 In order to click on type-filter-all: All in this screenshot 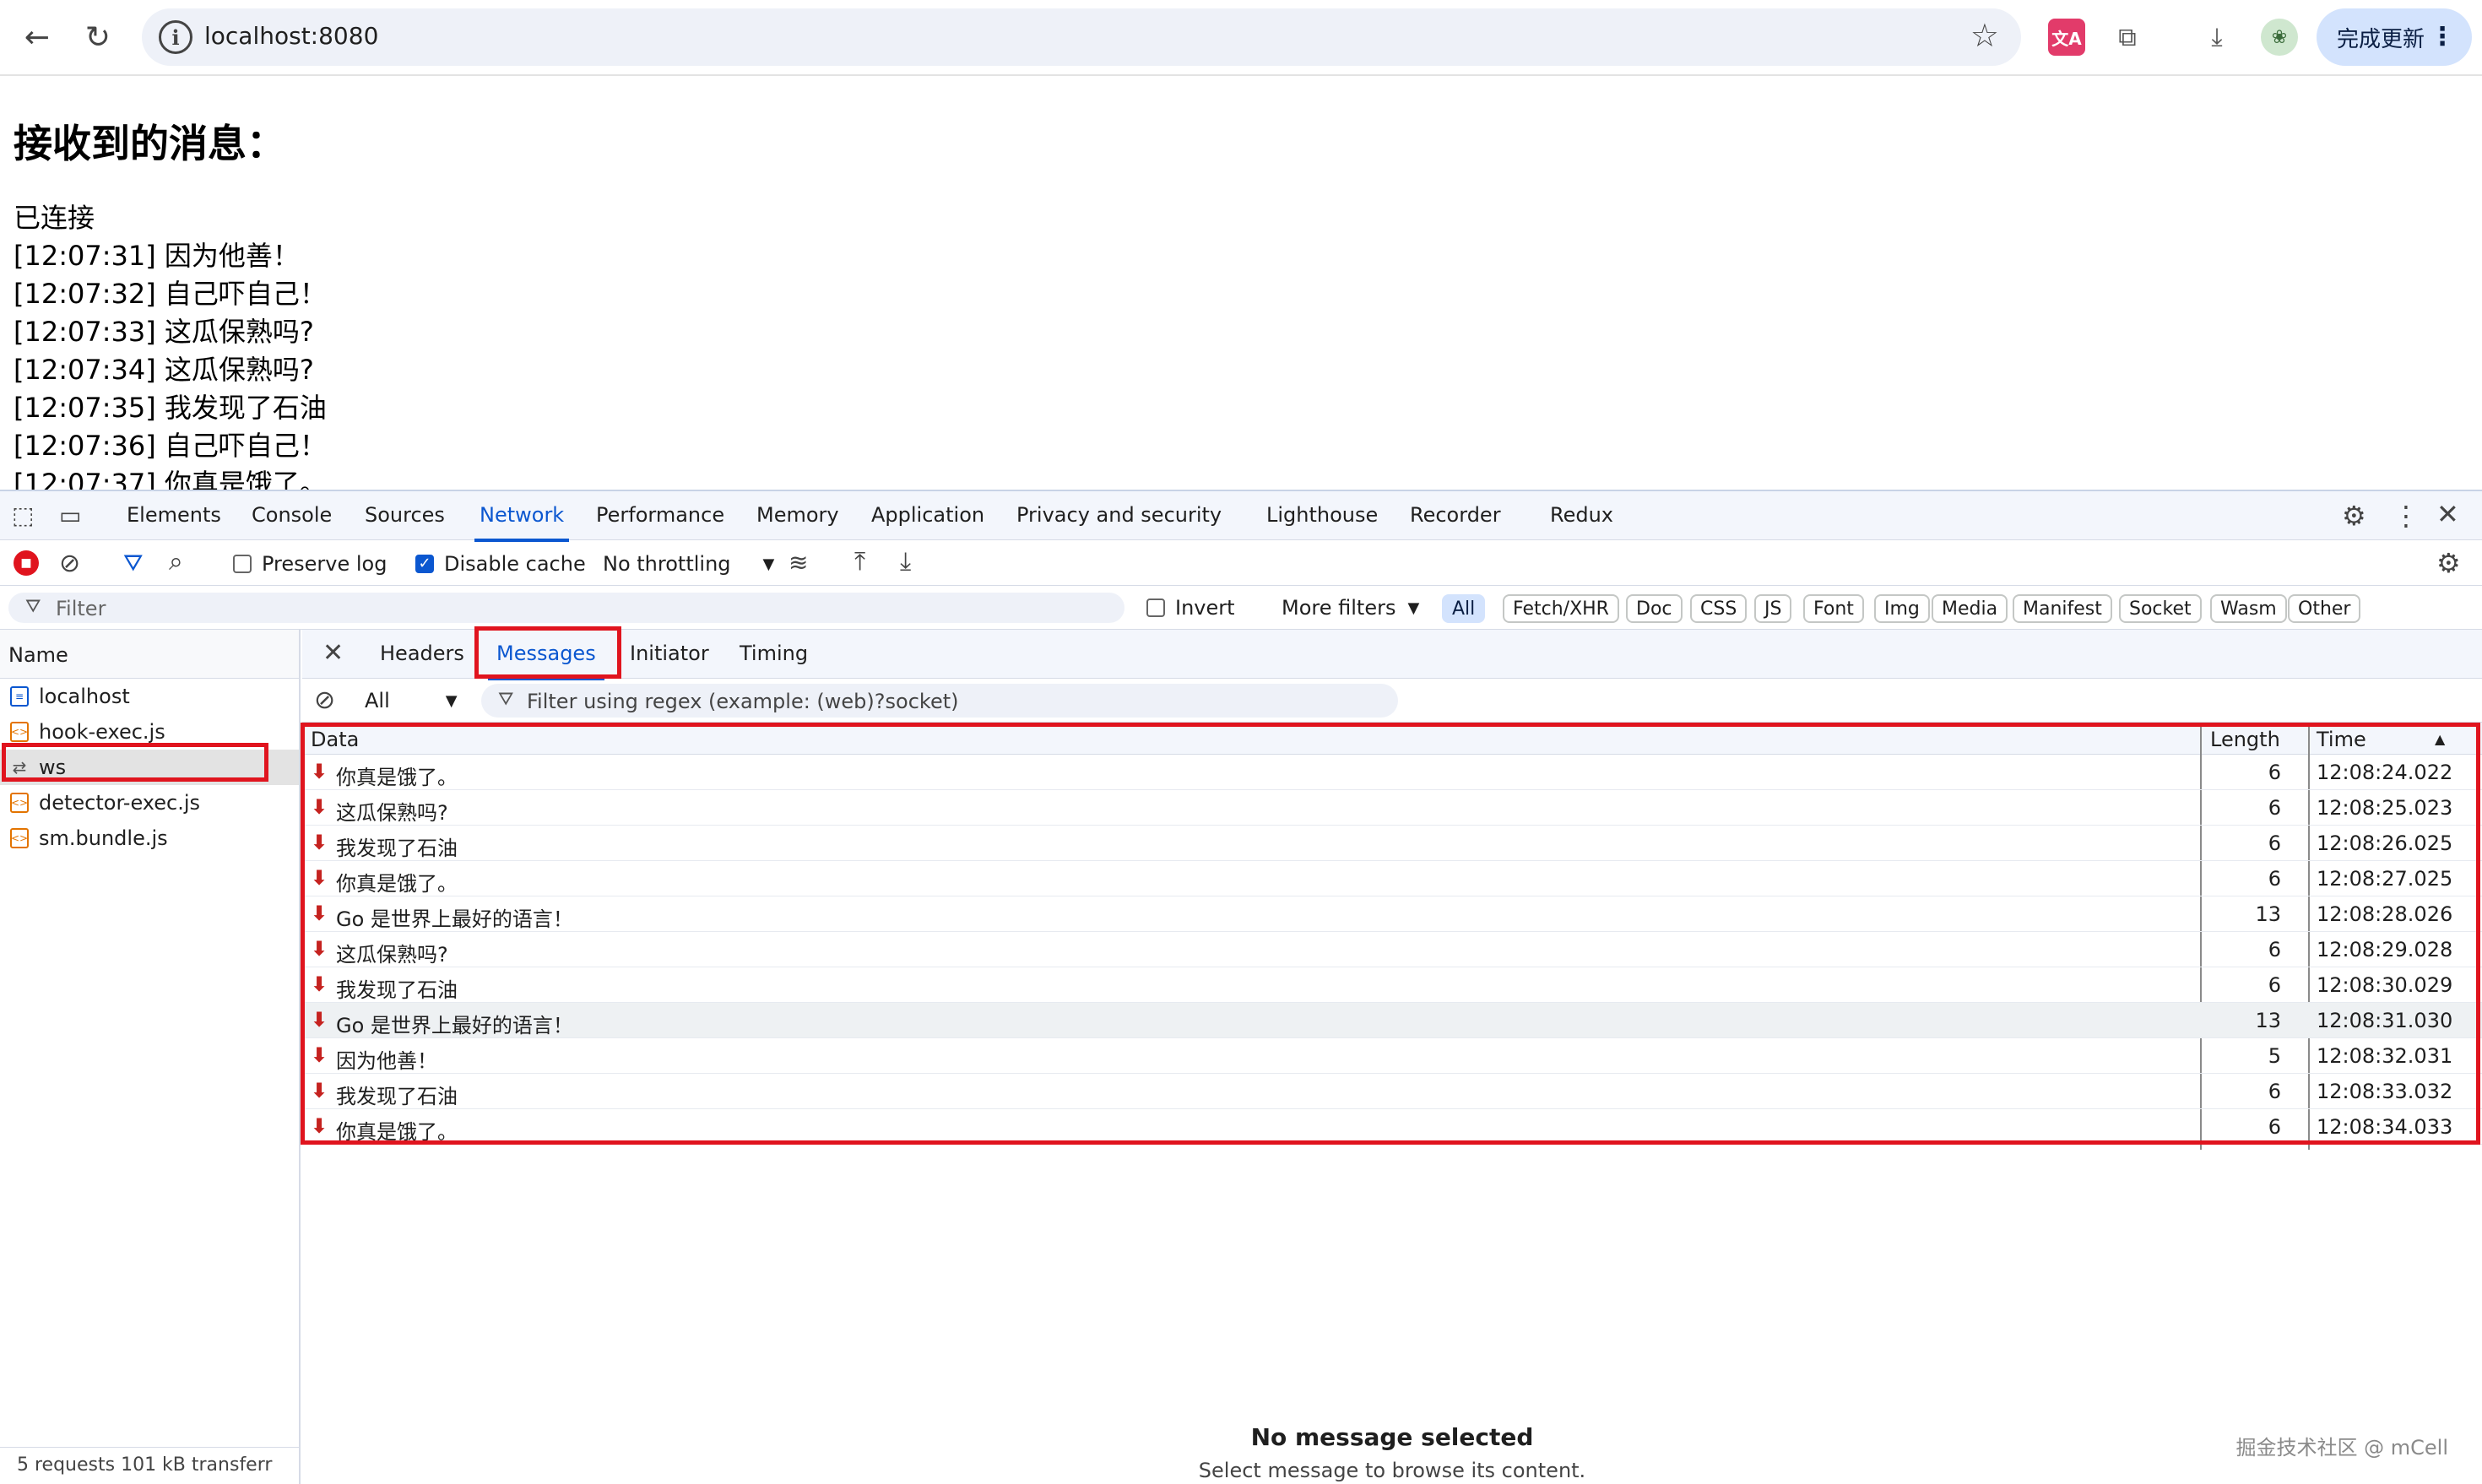, I will do `click(1464, 608)`.